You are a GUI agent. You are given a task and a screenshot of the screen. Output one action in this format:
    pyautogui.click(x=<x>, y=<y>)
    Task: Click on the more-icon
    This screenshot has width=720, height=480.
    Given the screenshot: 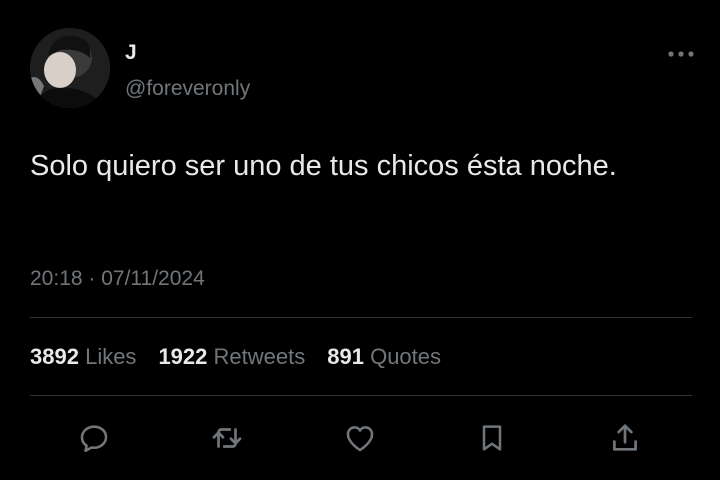 What is the action you would take?
    pyautogui.click(x=681, y=54)
    